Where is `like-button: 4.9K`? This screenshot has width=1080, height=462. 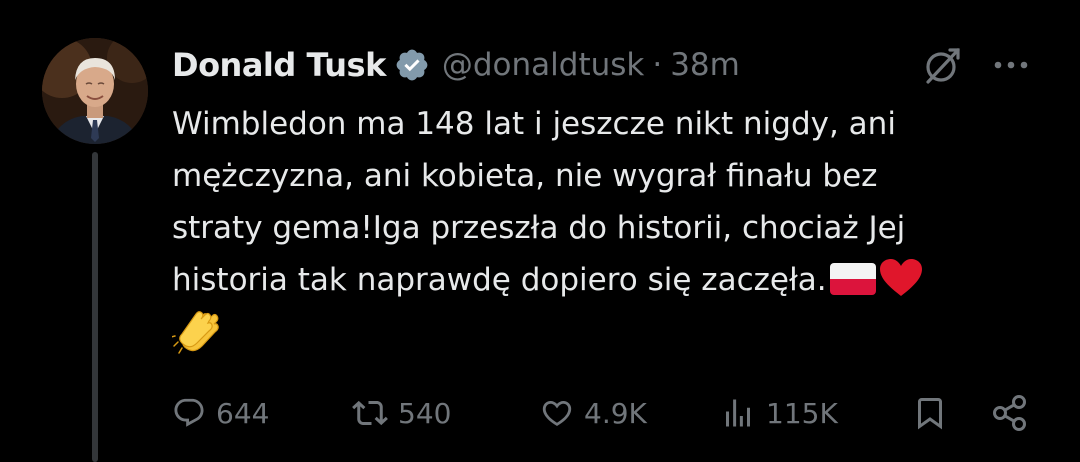
like-button: 4.9K is located at coordinates (593, 413).